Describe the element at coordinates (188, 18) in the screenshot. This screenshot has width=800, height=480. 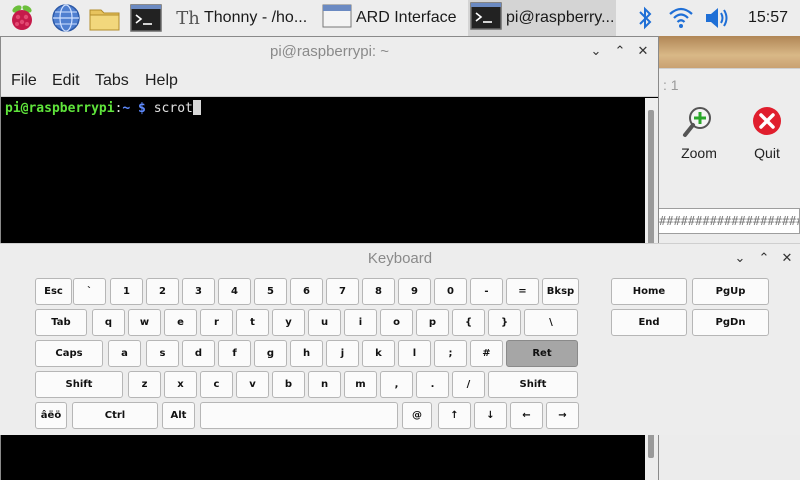
I see `thonny-icon: Th` at that location.